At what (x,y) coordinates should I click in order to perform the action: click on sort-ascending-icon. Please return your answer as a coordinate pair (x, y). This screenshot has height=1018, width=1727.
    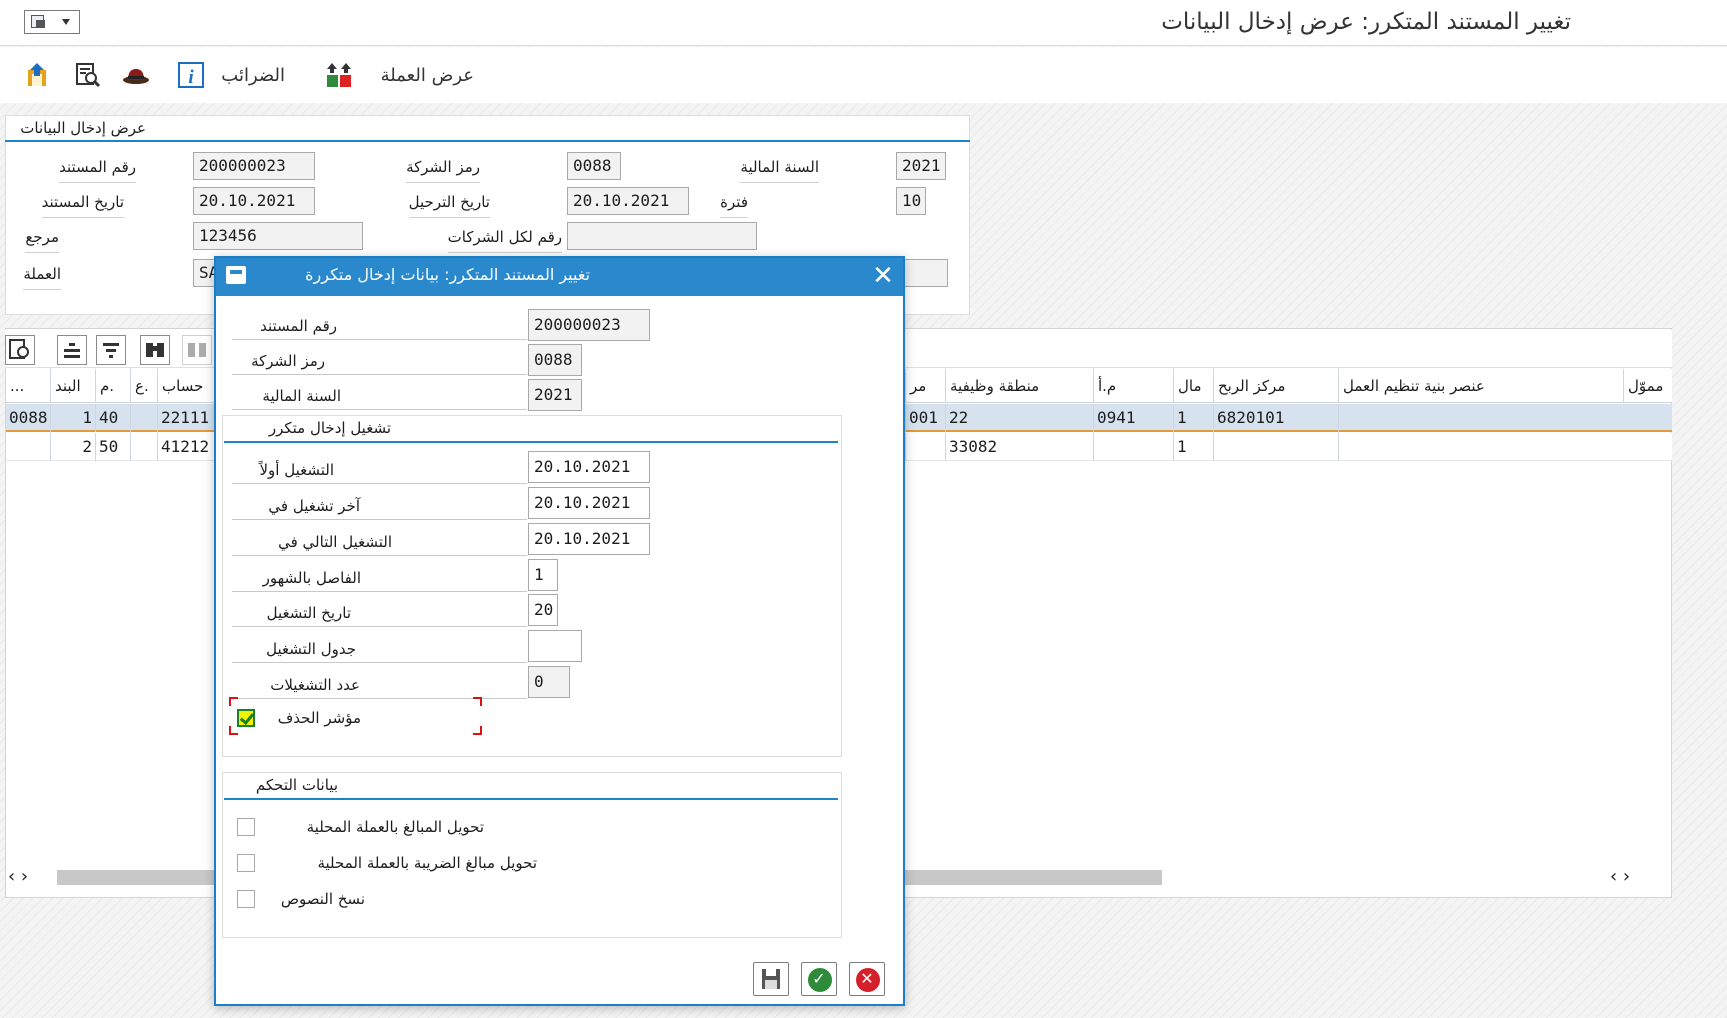
    Looking at the image, I should click on (72, 350).